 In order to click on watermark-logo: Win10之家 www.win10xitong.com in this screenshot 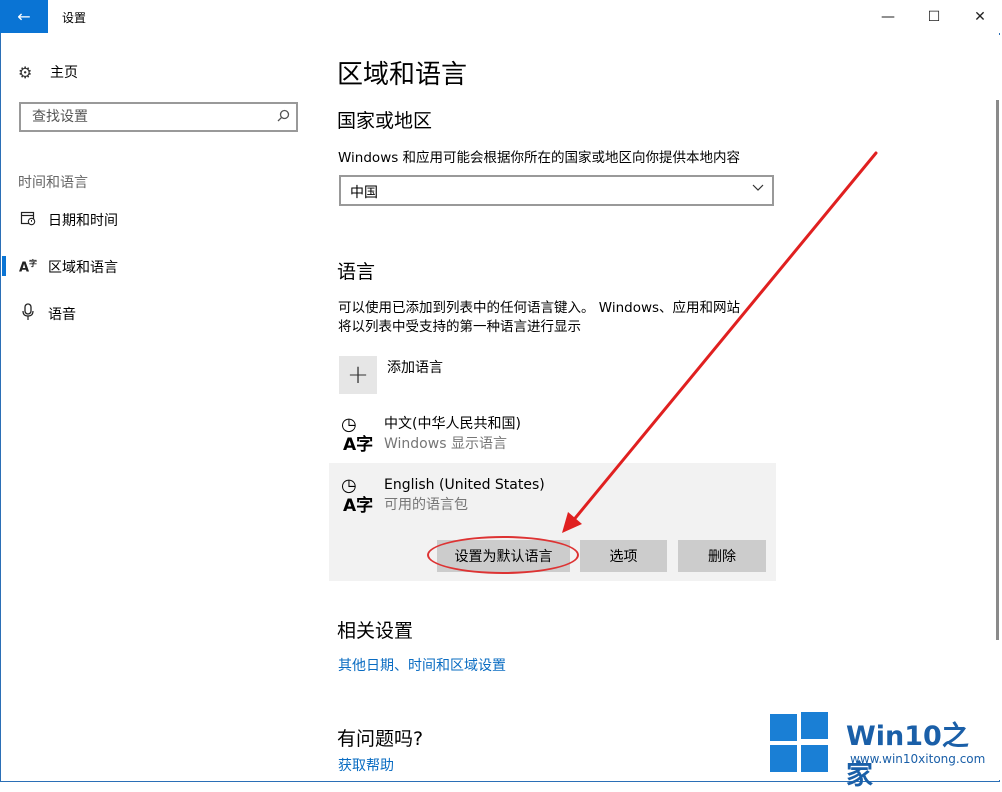, I will do `click(882, 751)`.